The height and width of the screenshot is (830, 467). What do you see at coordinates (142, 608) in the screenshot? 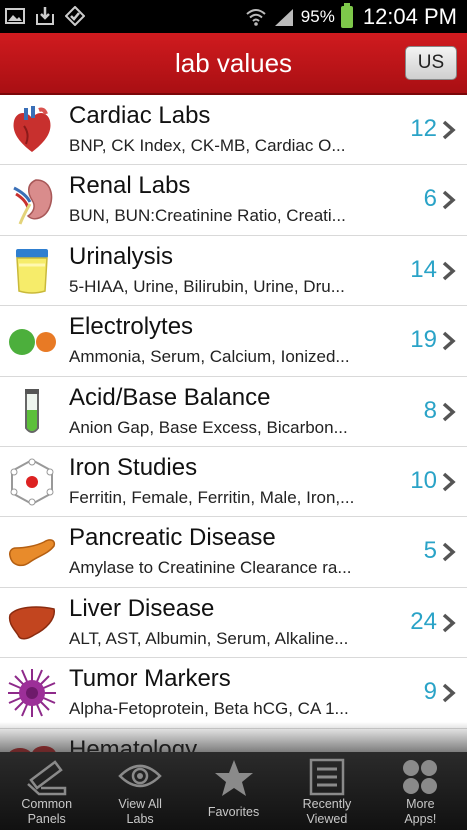
I see `list-item-title: Liver Disease` at bounding box center [142, 608].